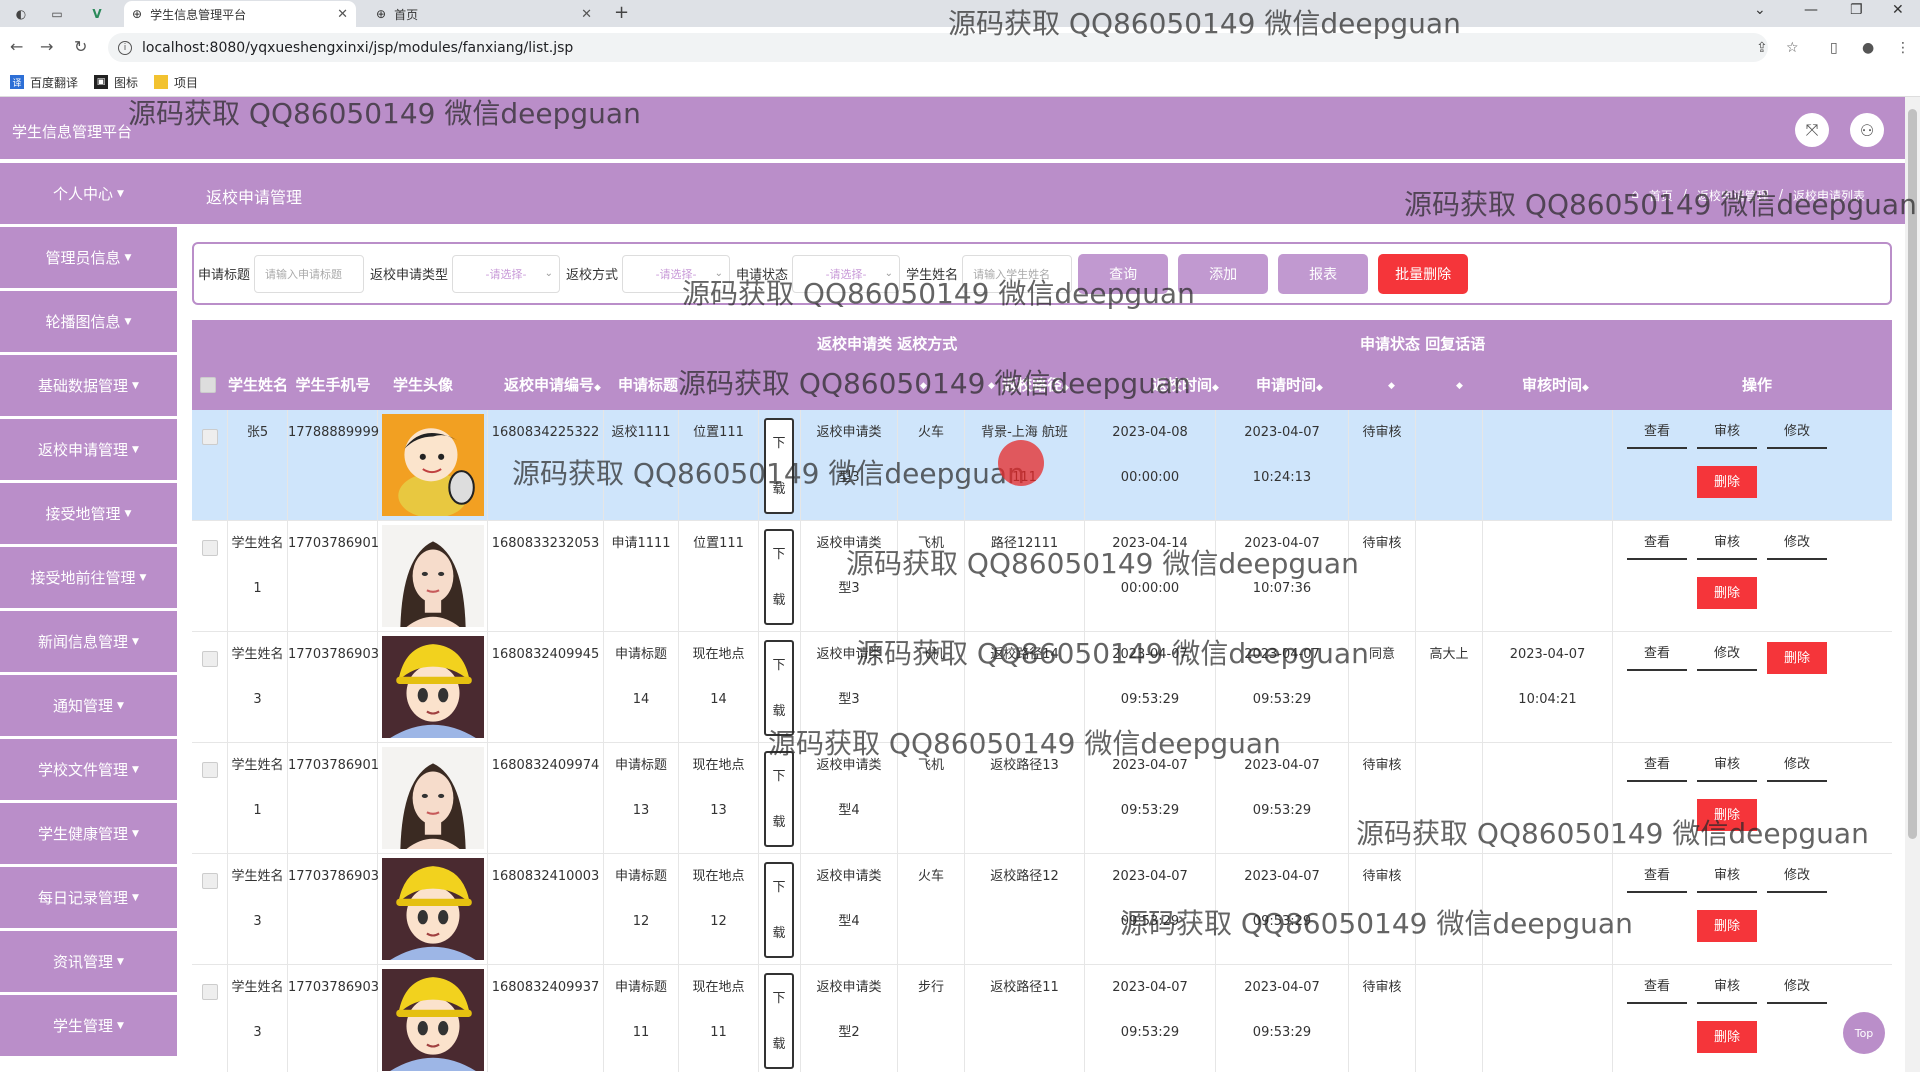  What do you see at coordinates (88, 513) in the screenshot?
I see `sidebar-item-receiving-place: 接受地管理 ▼` at bounding box center [88, 513].